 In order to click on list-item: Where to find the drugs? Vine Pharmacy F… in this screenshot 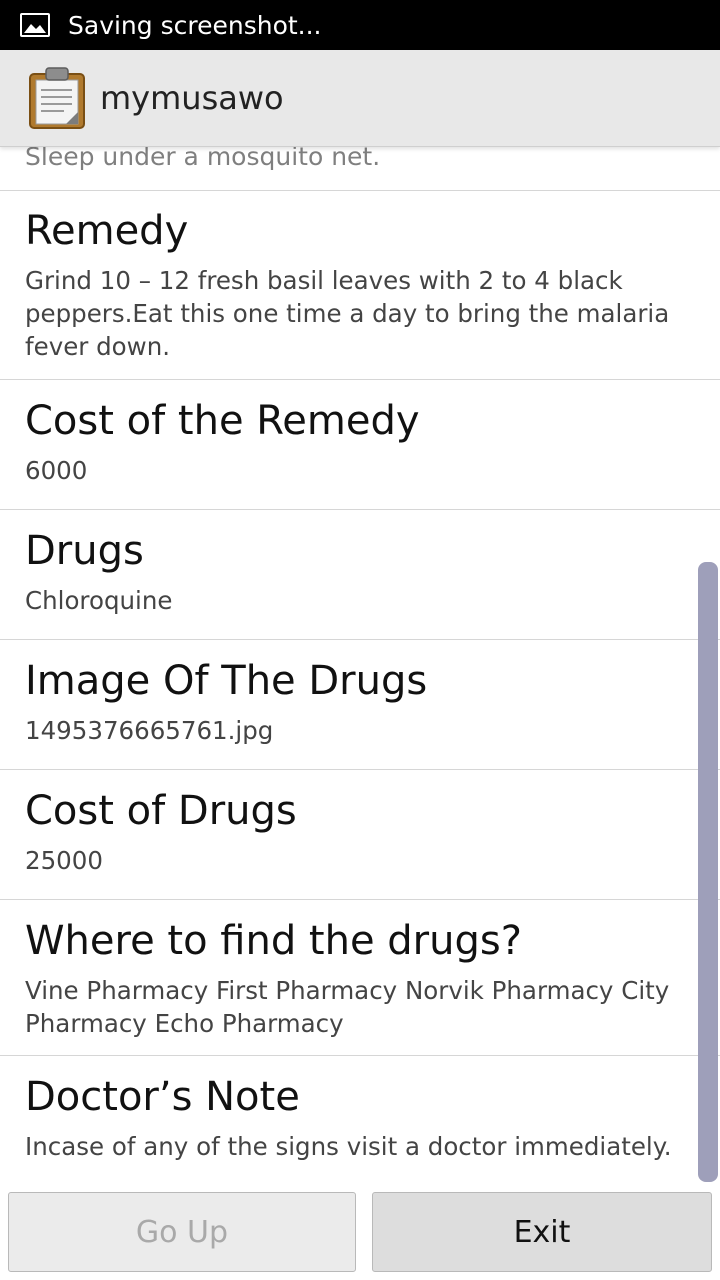, I will do `click(360, 978)`.